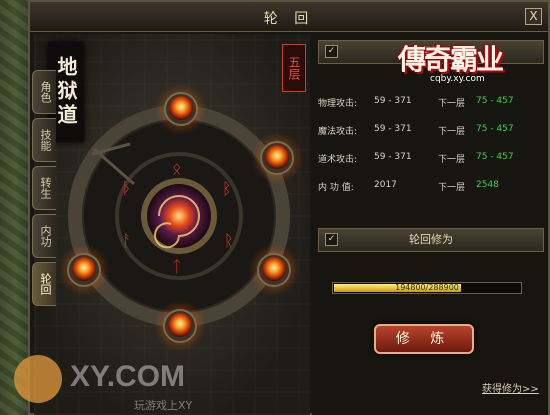 Image resolution: width=550 pixels, height=415 pixels. Describe the element at coordinates (451, 59) in the screenshot. I see `logo-text: 傳奇霸业` at that location.